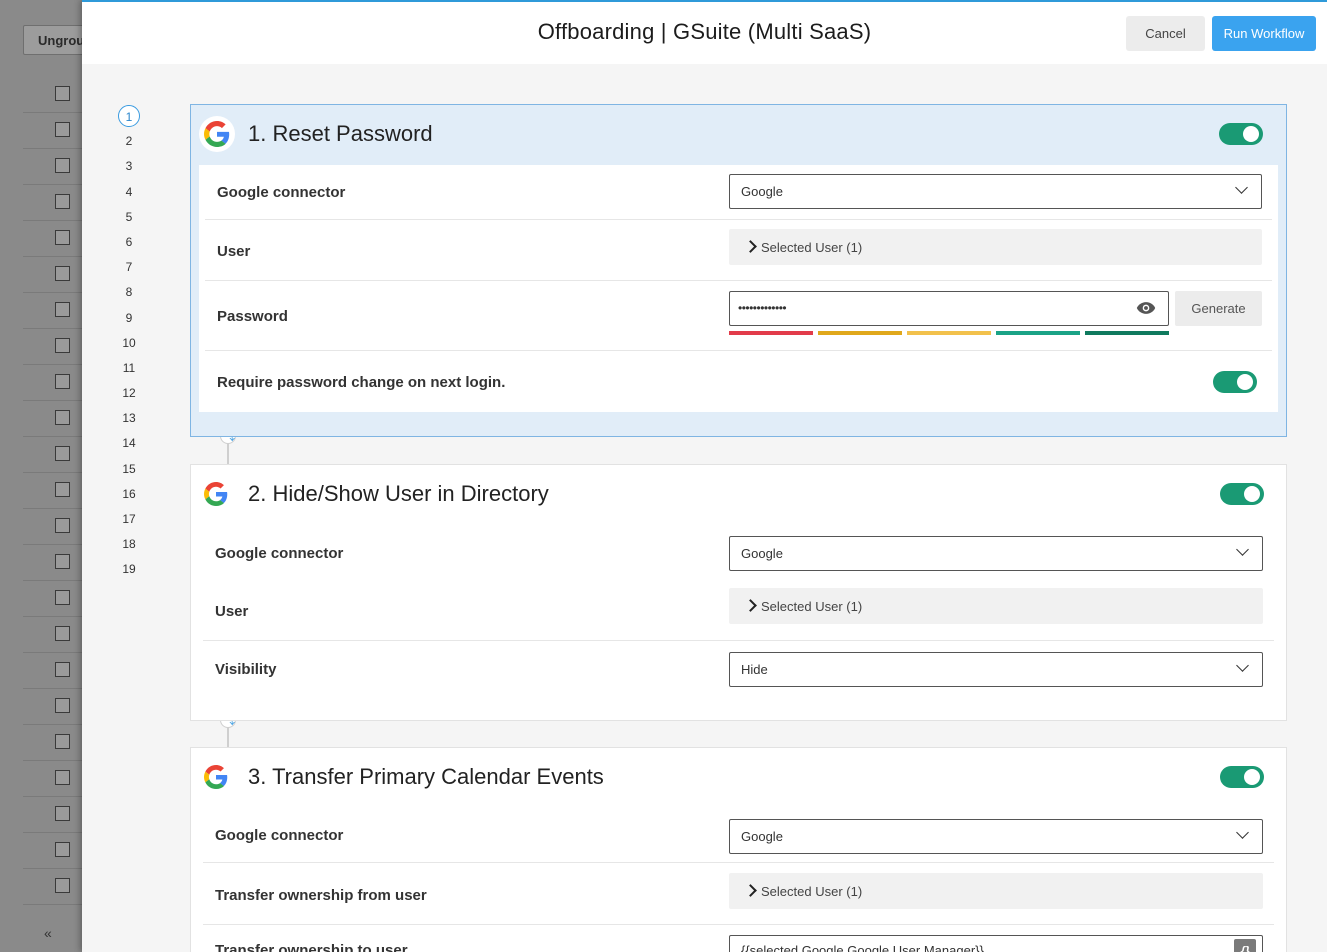  Describe the element at coordinates (340, 133) in the screenshot. I see `card-title: 1. Reset Password` at that location.